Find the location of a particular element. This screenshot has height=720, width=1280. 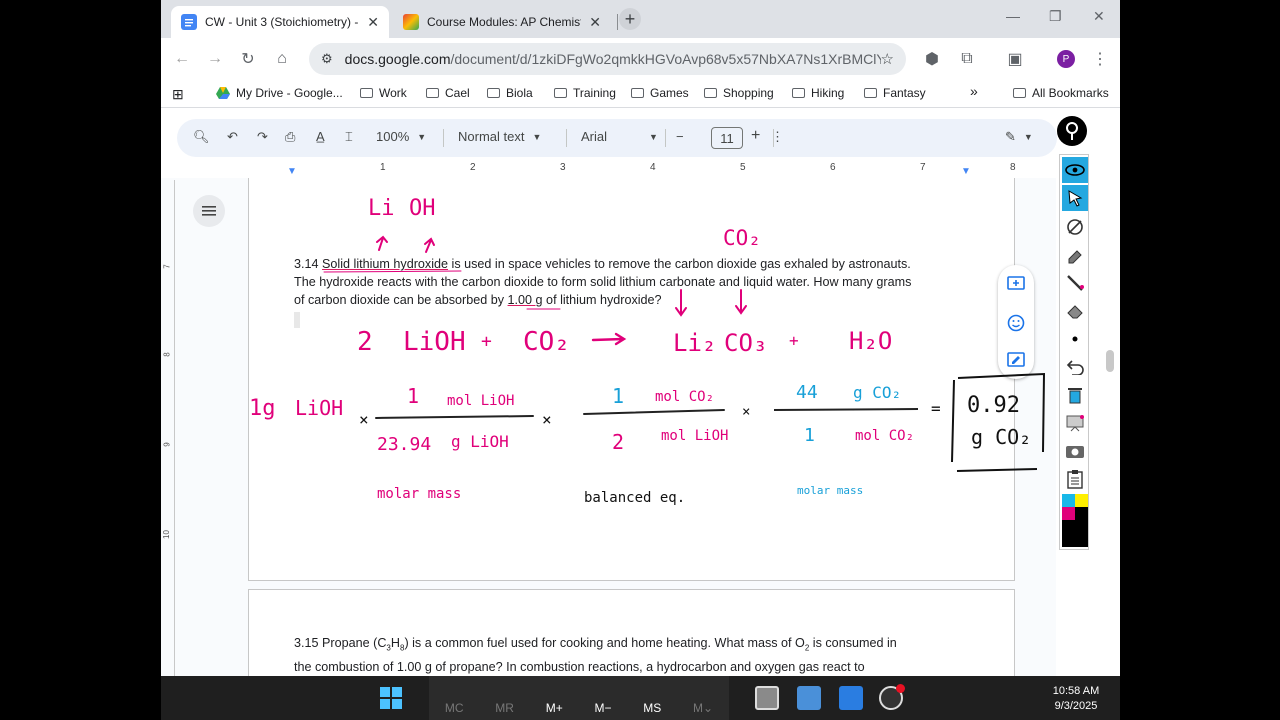

line-tool-icon is located at coordinates (1075, 283).